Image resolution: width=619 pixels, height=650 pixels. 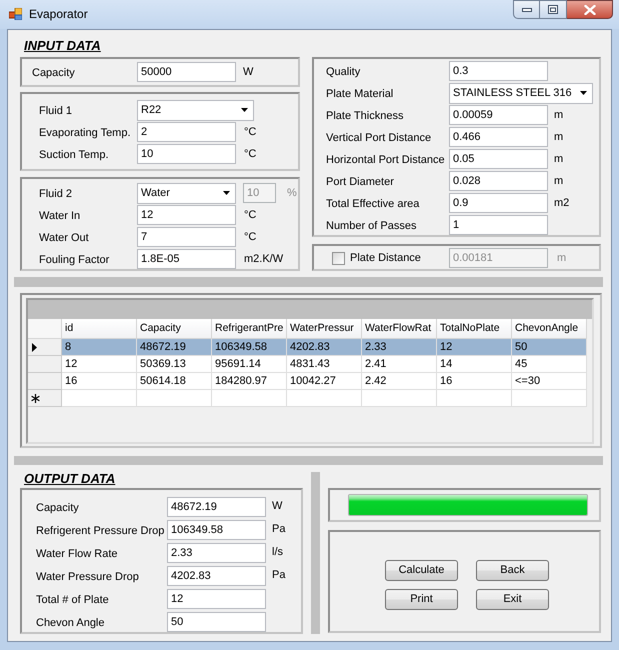 I want to click on text-field: 1.8E-05, so click(x=186, y=259).